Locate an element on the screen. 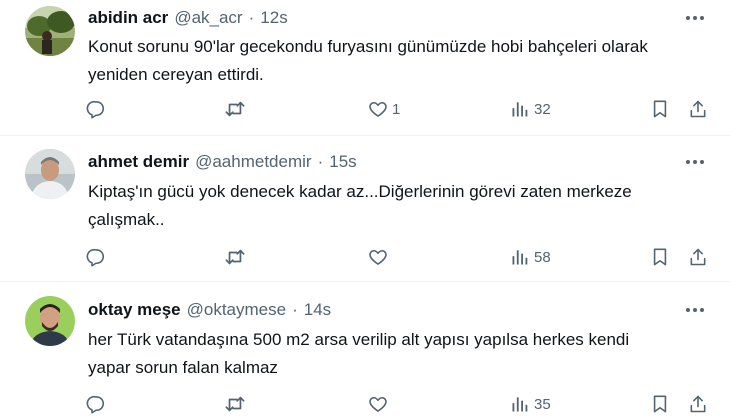  tweet-header: abidin acr @ak_acr · 12s is located at coordinates (188, 18).